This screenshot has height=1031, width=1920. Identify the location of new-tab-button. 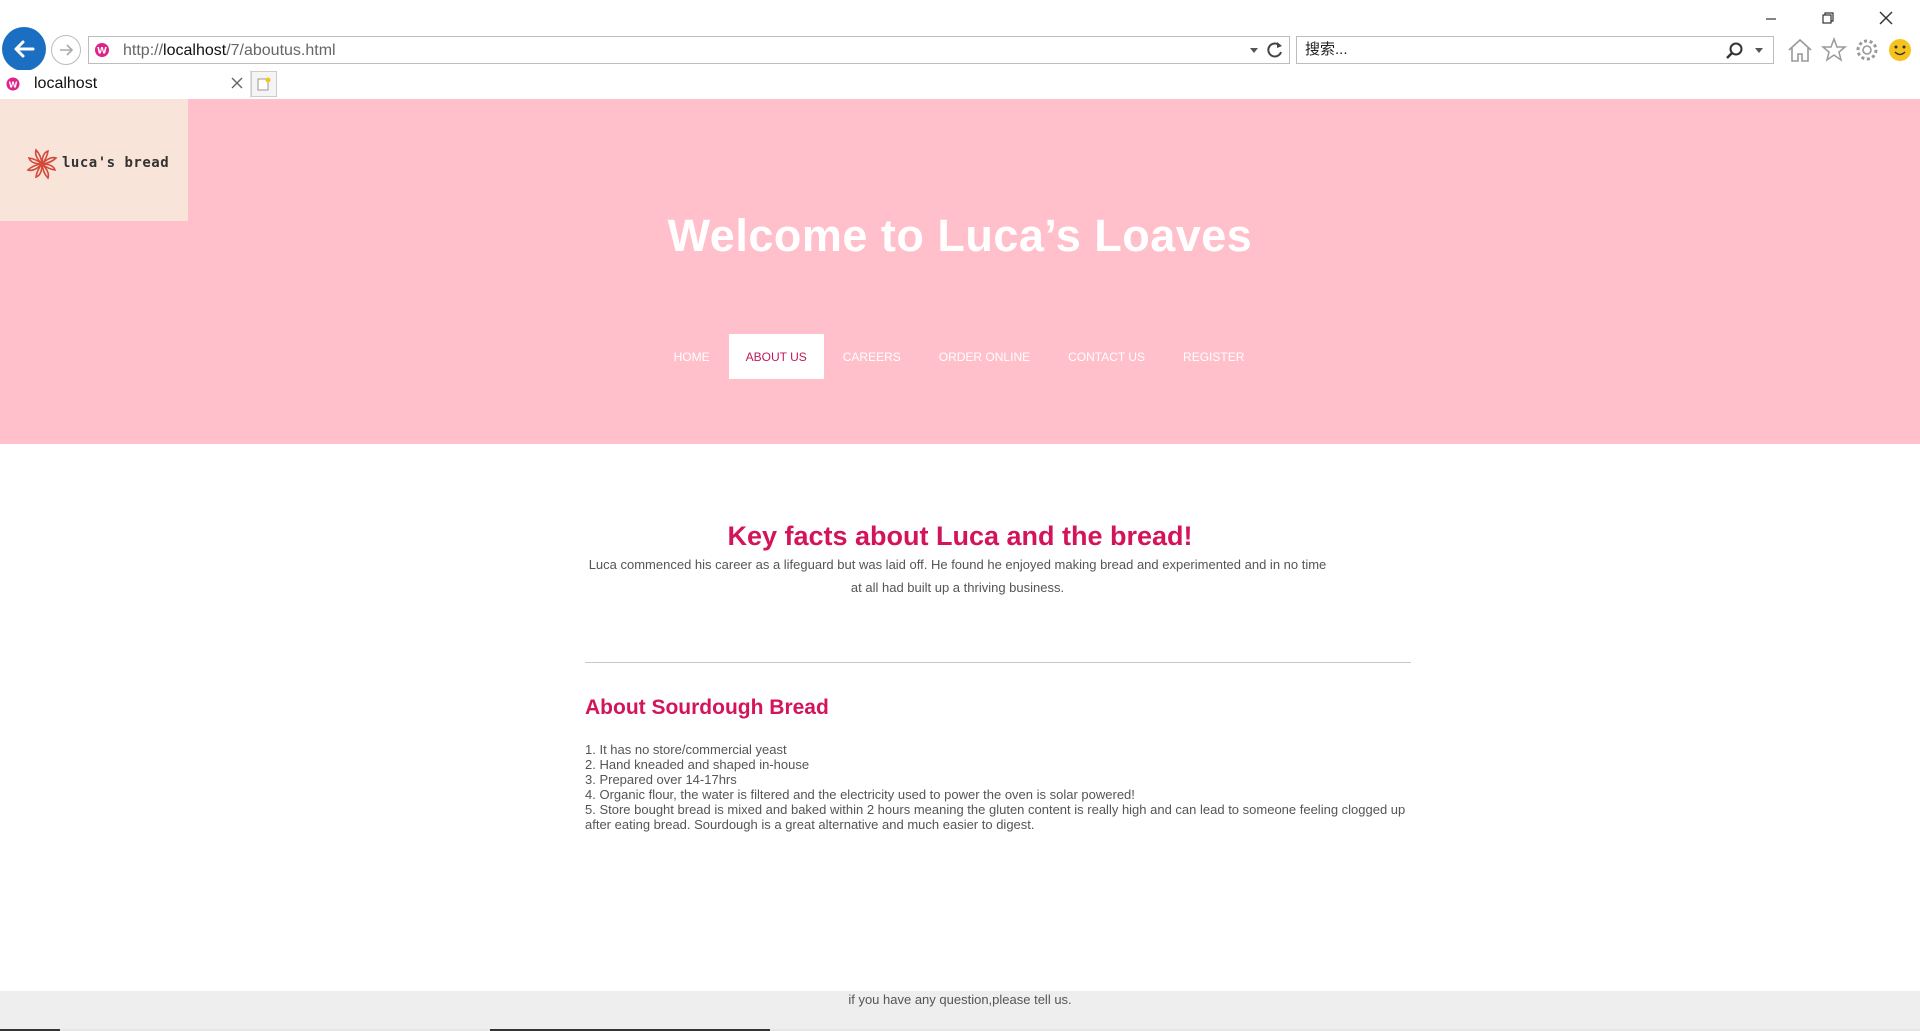
(264, 84).